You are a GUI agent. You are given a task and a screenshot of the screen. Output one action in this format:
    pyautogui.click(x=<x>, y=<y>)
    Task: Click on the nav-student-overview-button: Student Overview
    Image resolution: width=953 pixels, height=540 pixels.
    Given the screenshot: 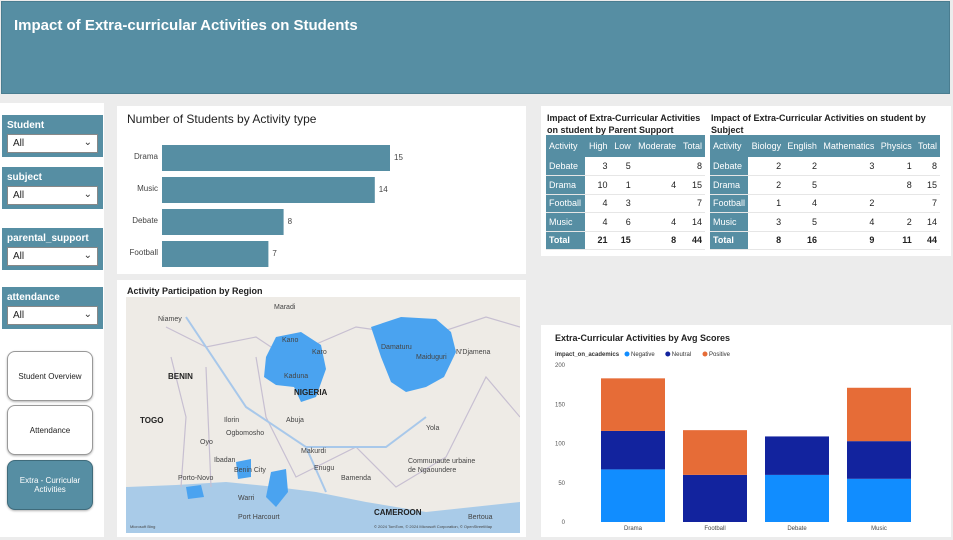 What is the action you would take?
    pyautogui.click(x=50, y=376)
    